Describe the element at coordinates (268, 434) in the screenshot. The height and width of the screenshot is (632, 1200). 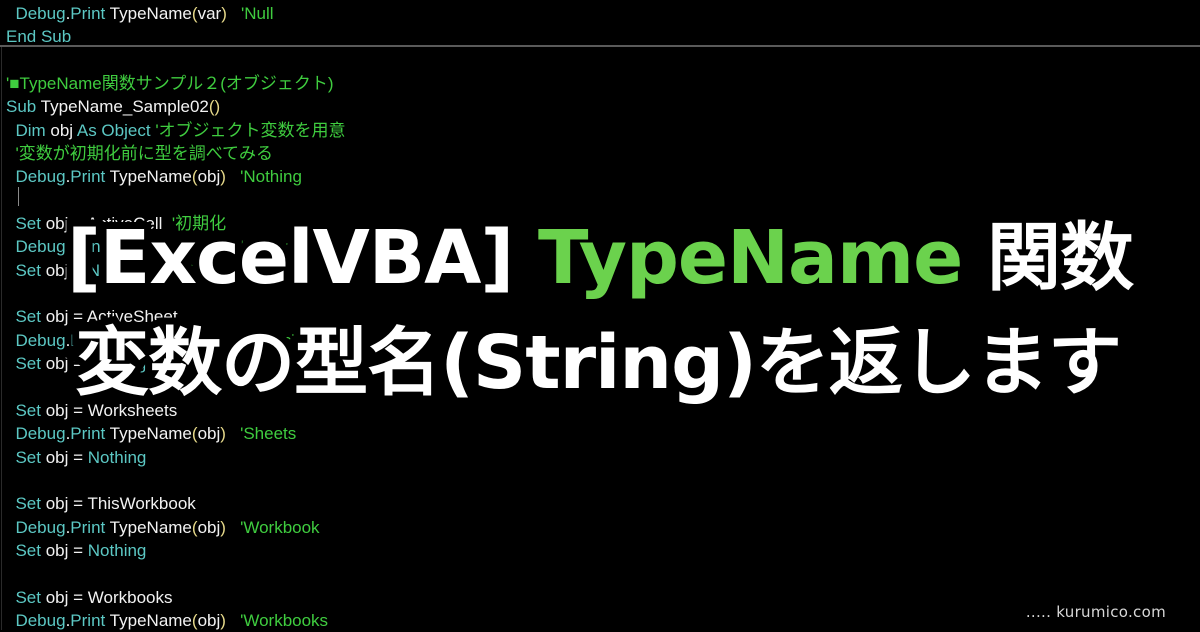
I see `code-comment: 'Sheets` at that location.